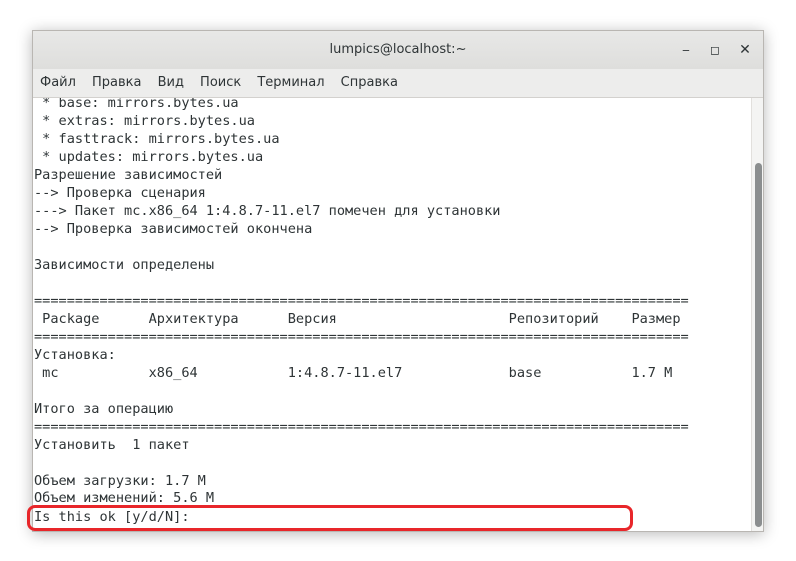 This screenshot has height=561, width=796. I want to click on terminal-line: Установка:, so click(75, 355).